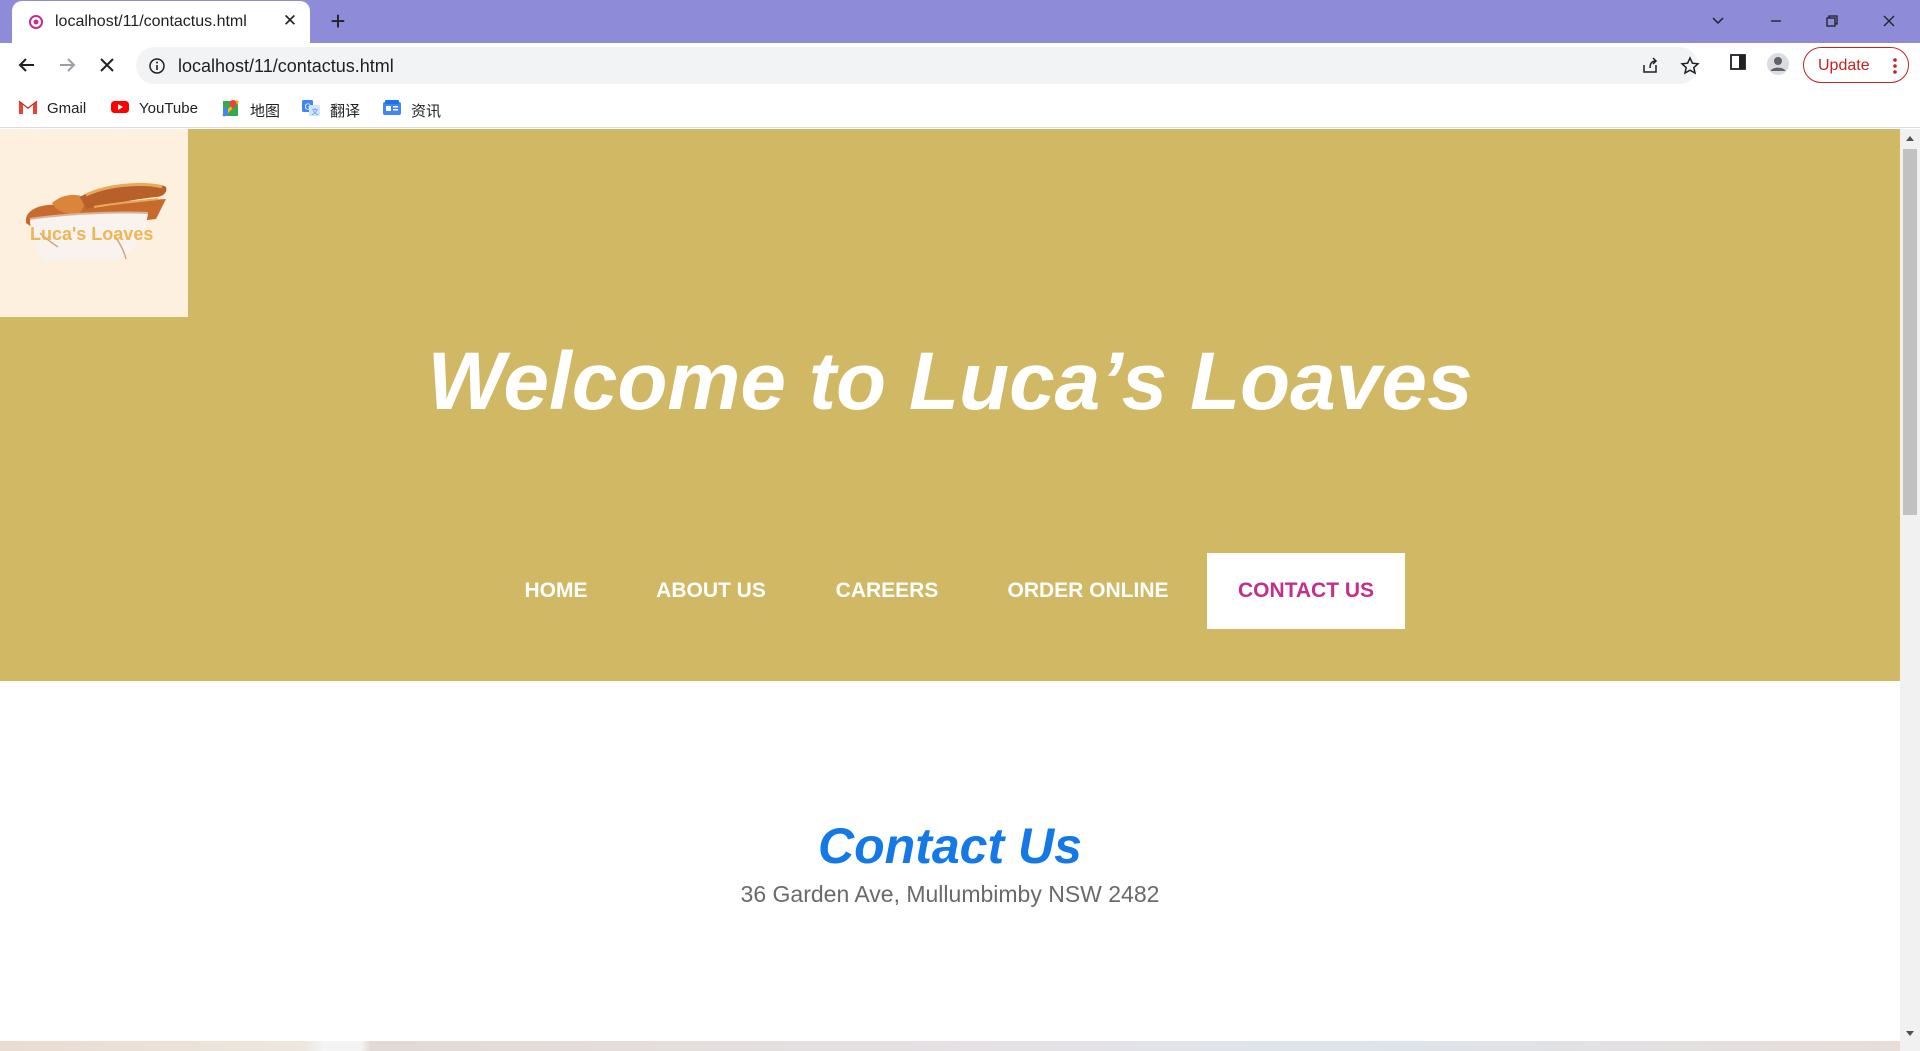 This screenshot has width=1920, height=1051. I want to click on back-icon, so click(27, 65).